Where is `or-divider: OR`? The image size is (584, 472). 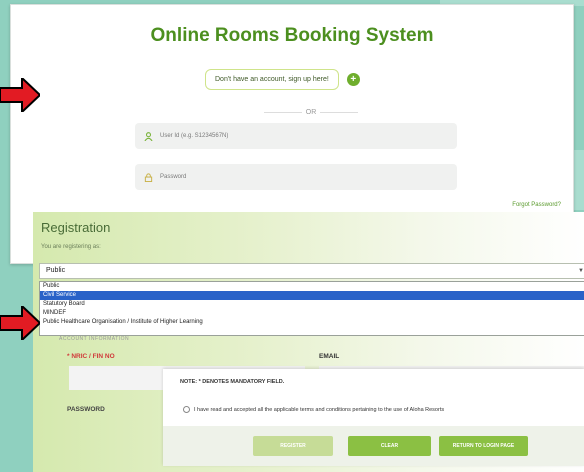 or-divider: OR is located at coordinates (311, 112).